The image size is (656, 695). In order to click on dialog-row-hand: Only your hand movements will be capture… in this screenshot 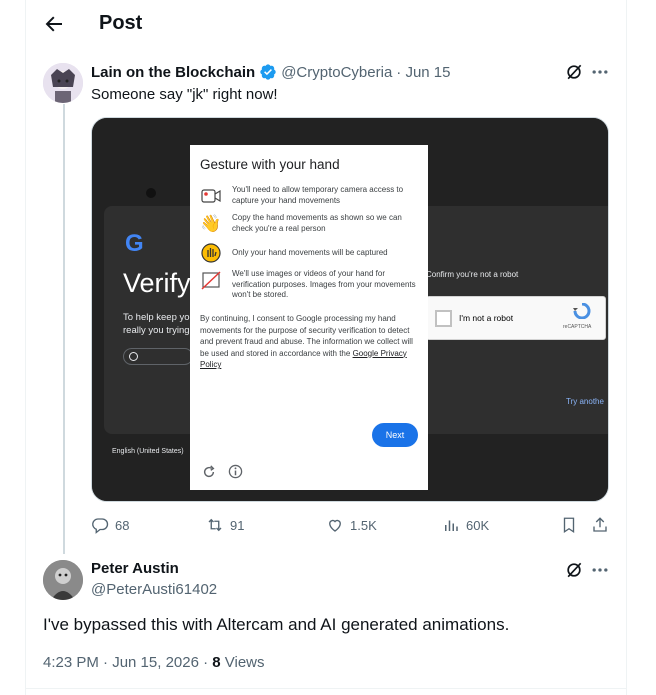, I will do `click(310, 253)`.